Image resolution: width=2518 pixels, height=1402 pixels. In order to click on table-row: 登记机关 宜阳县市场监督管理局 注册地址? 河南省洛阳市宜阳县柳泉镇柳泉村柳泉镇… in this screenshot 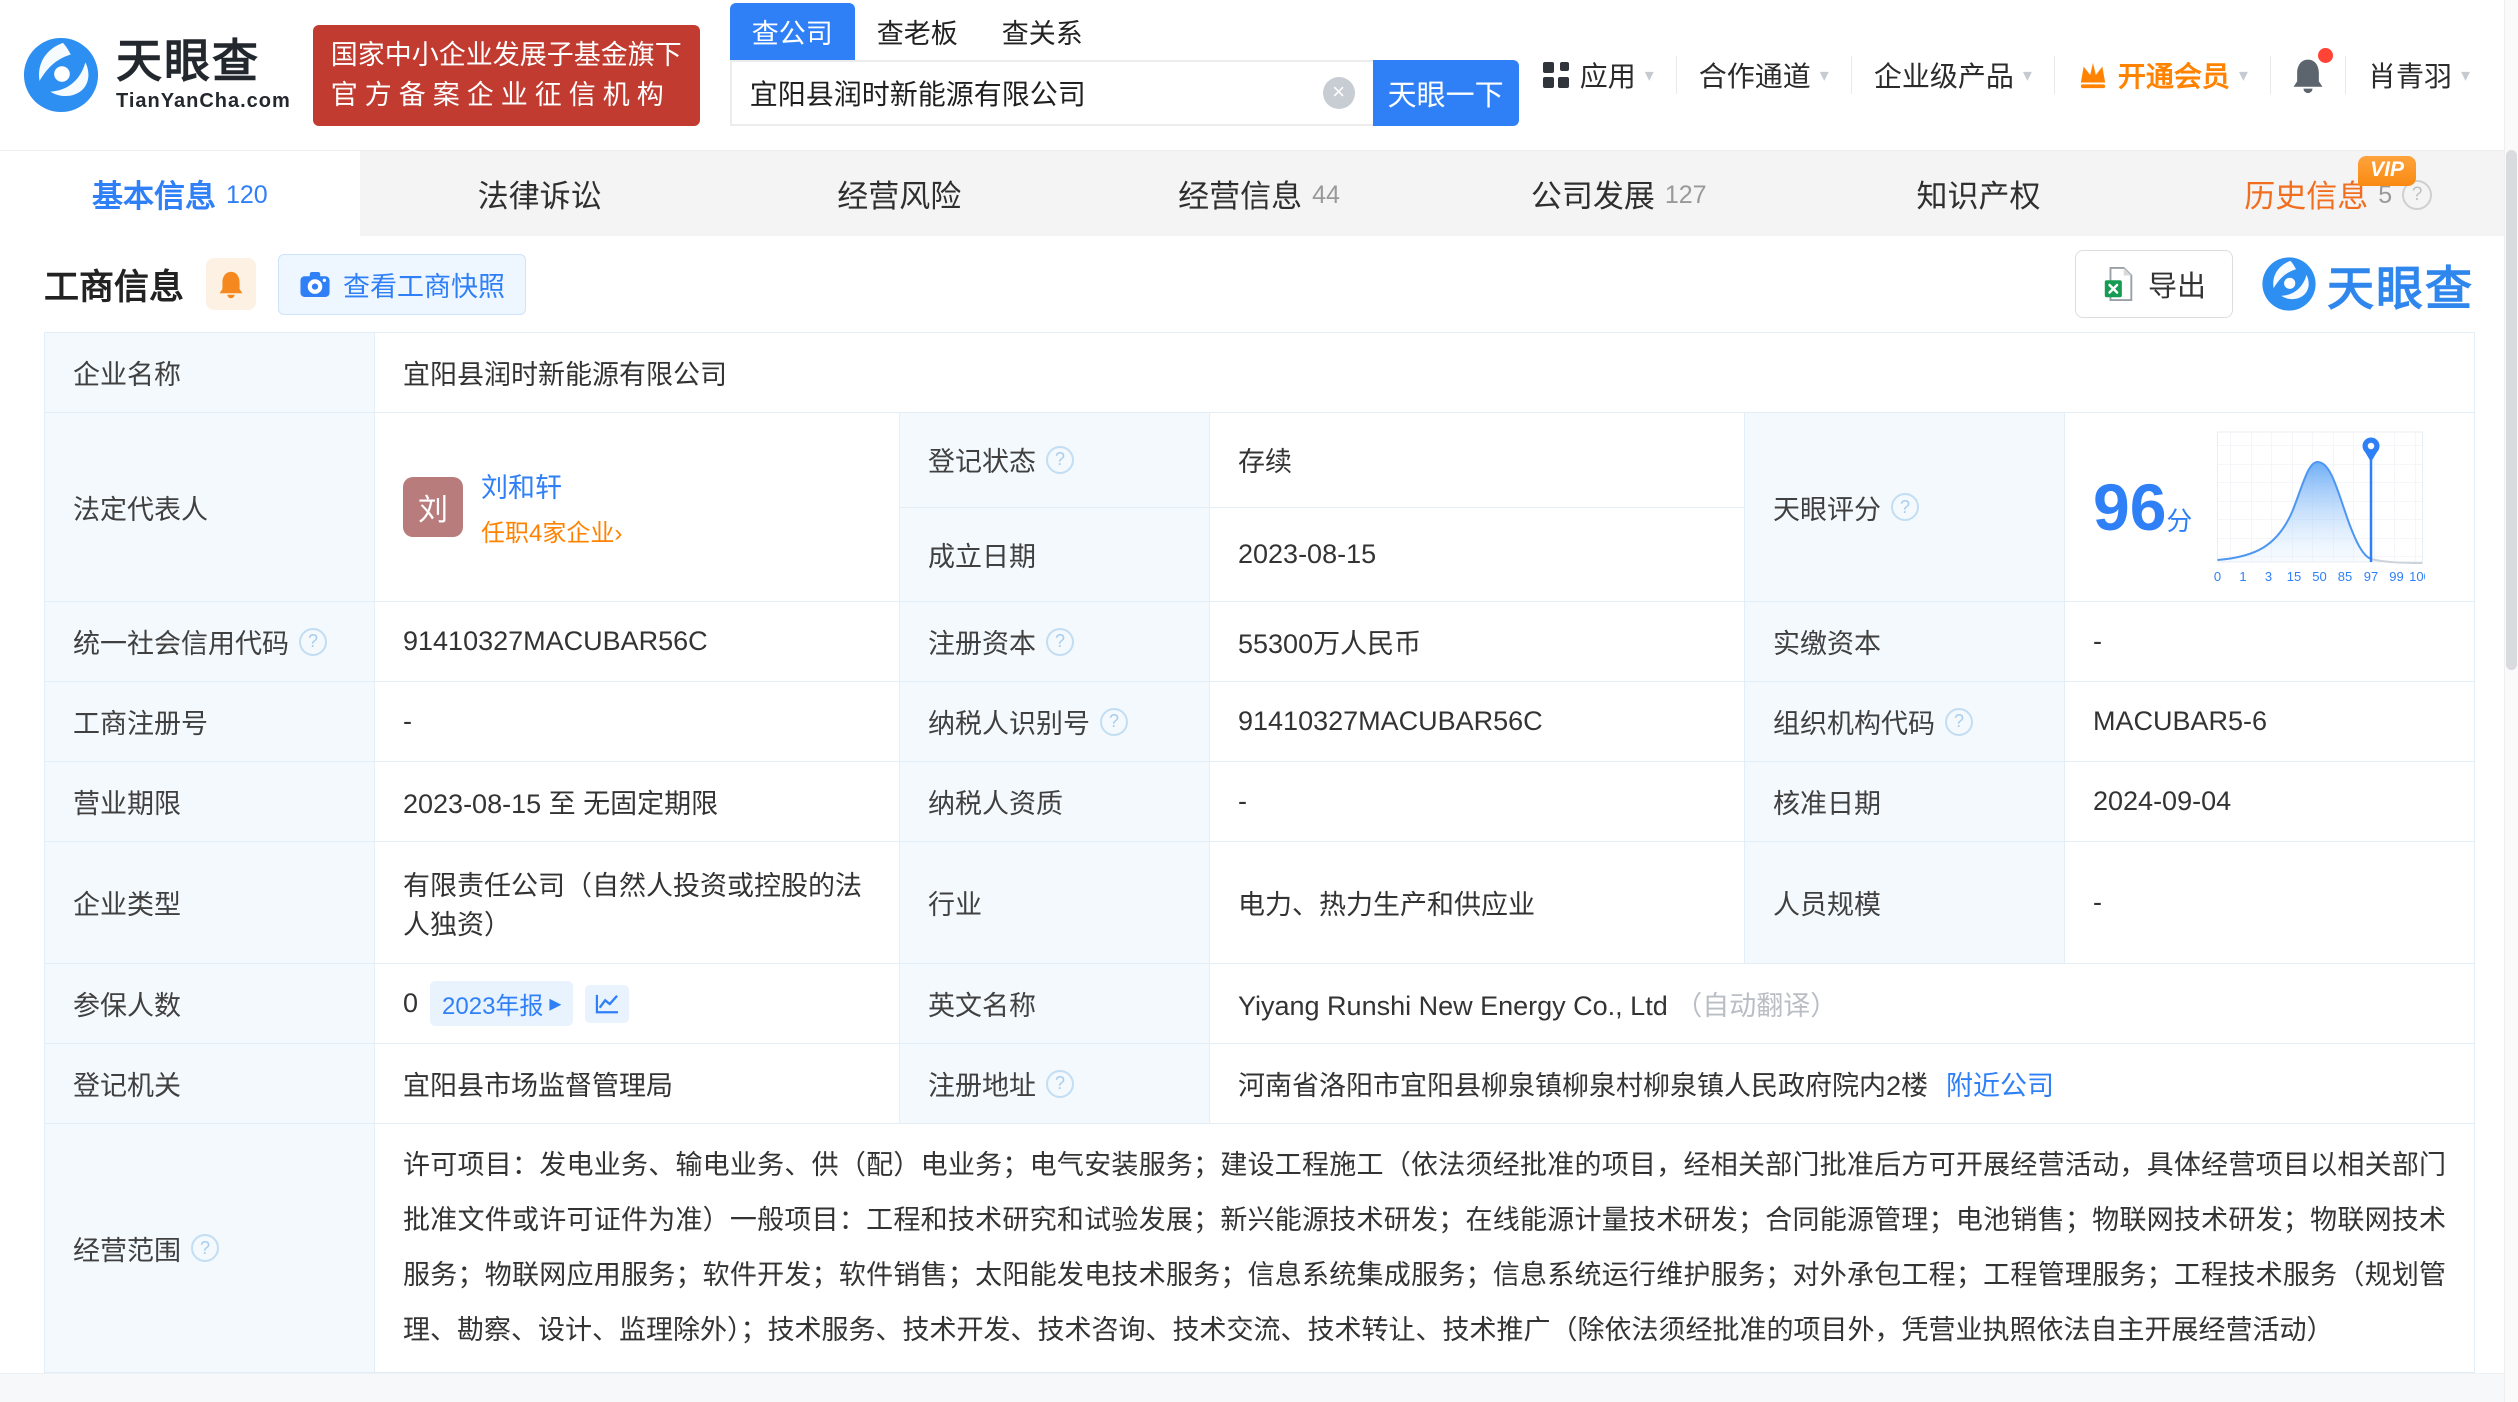, I will do `click(1260, 1083)`.